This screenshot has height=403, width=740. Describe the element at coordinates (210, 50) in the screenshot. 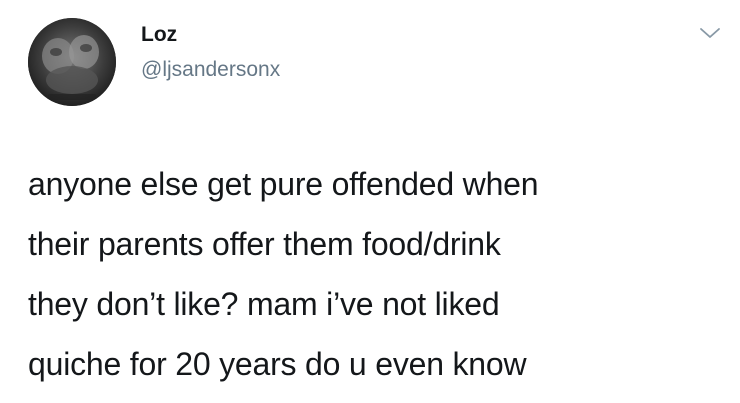

I see `user-info: Loz @ljsandersonx` at that location.